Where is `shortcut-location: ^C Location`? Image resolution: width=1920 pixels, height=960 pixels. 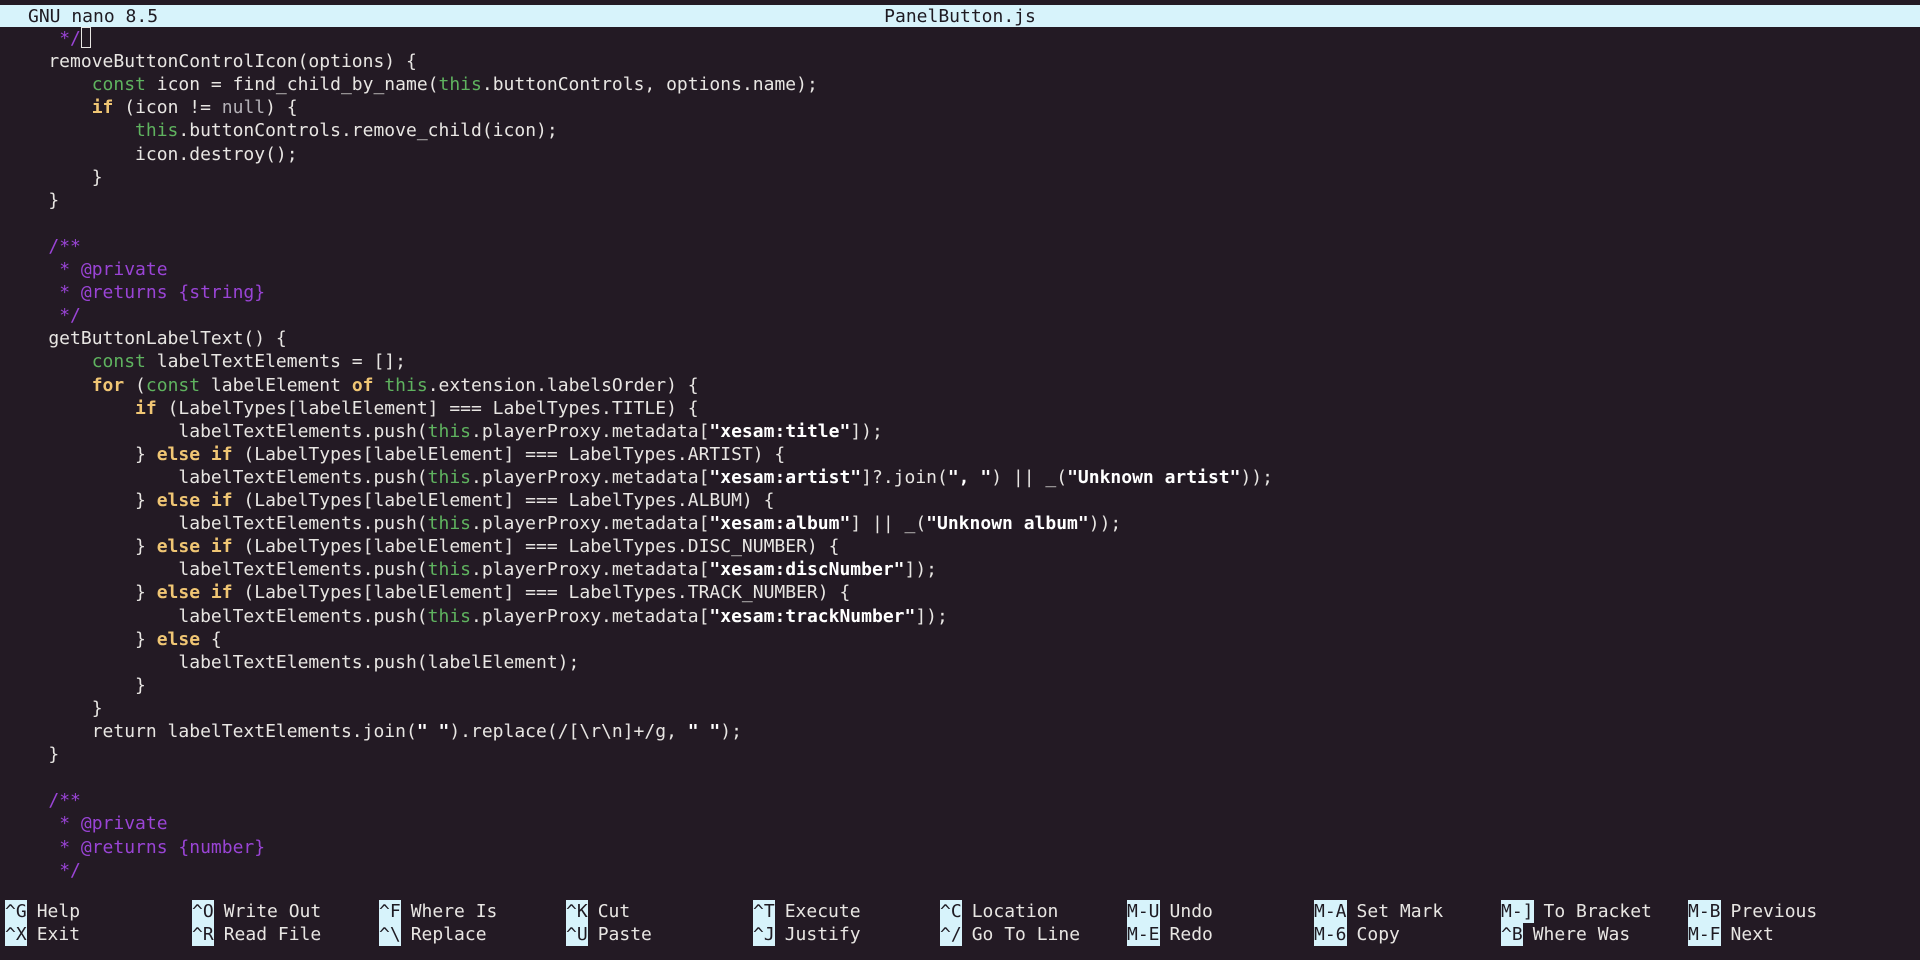 shortcut-location: ^C Location is located at coordinates (999, 911).